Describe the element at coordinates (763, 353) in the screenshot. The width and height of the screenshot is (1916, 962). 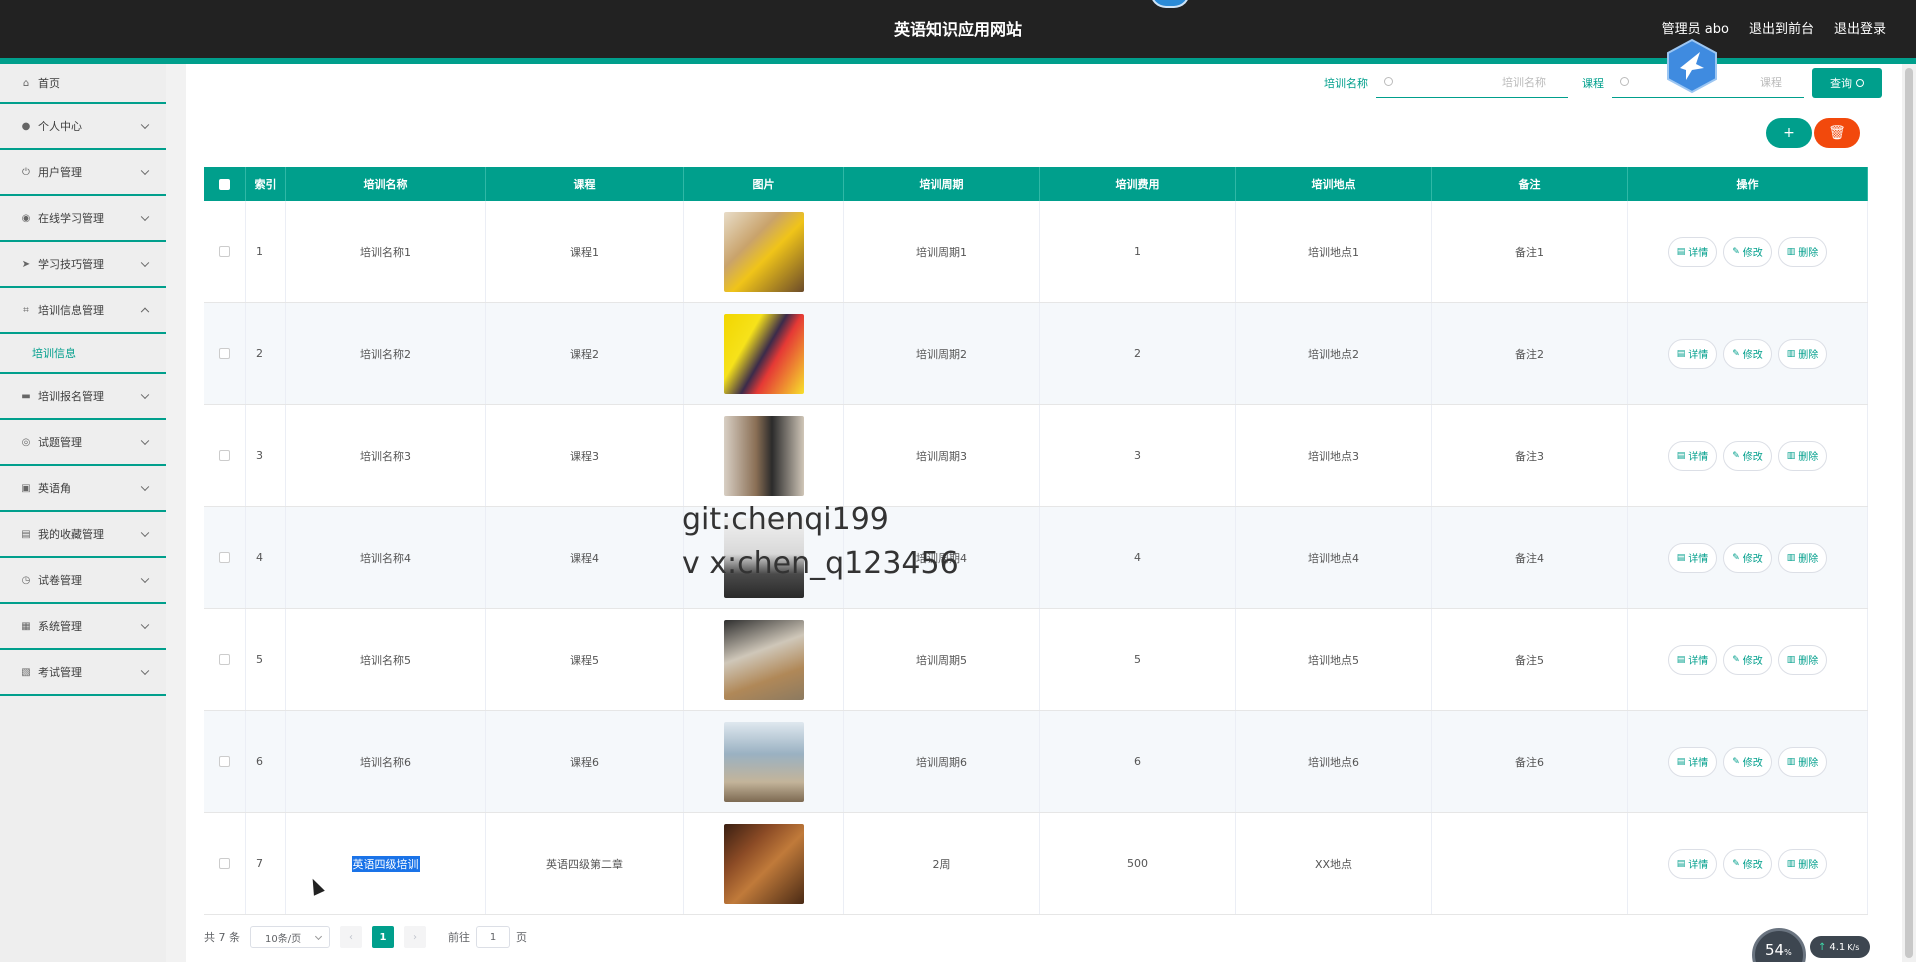
I see `training-thumbnail` at that location.